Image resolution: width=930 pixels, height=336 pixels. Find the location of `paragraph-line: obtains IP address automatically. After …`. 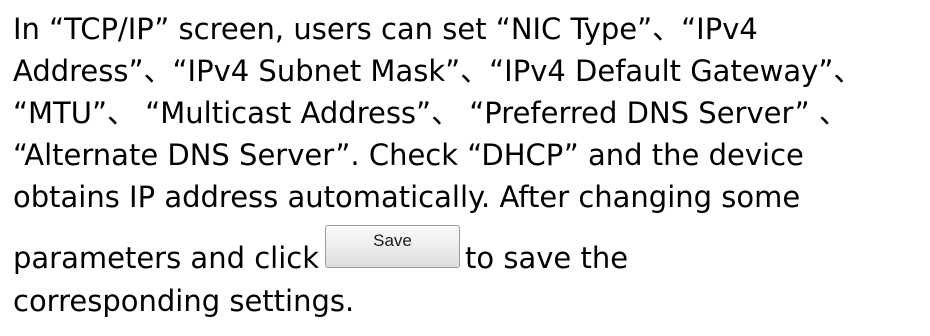

paragraph-line: obtains IP address automatically. After … is located at coordinates (407, 197).